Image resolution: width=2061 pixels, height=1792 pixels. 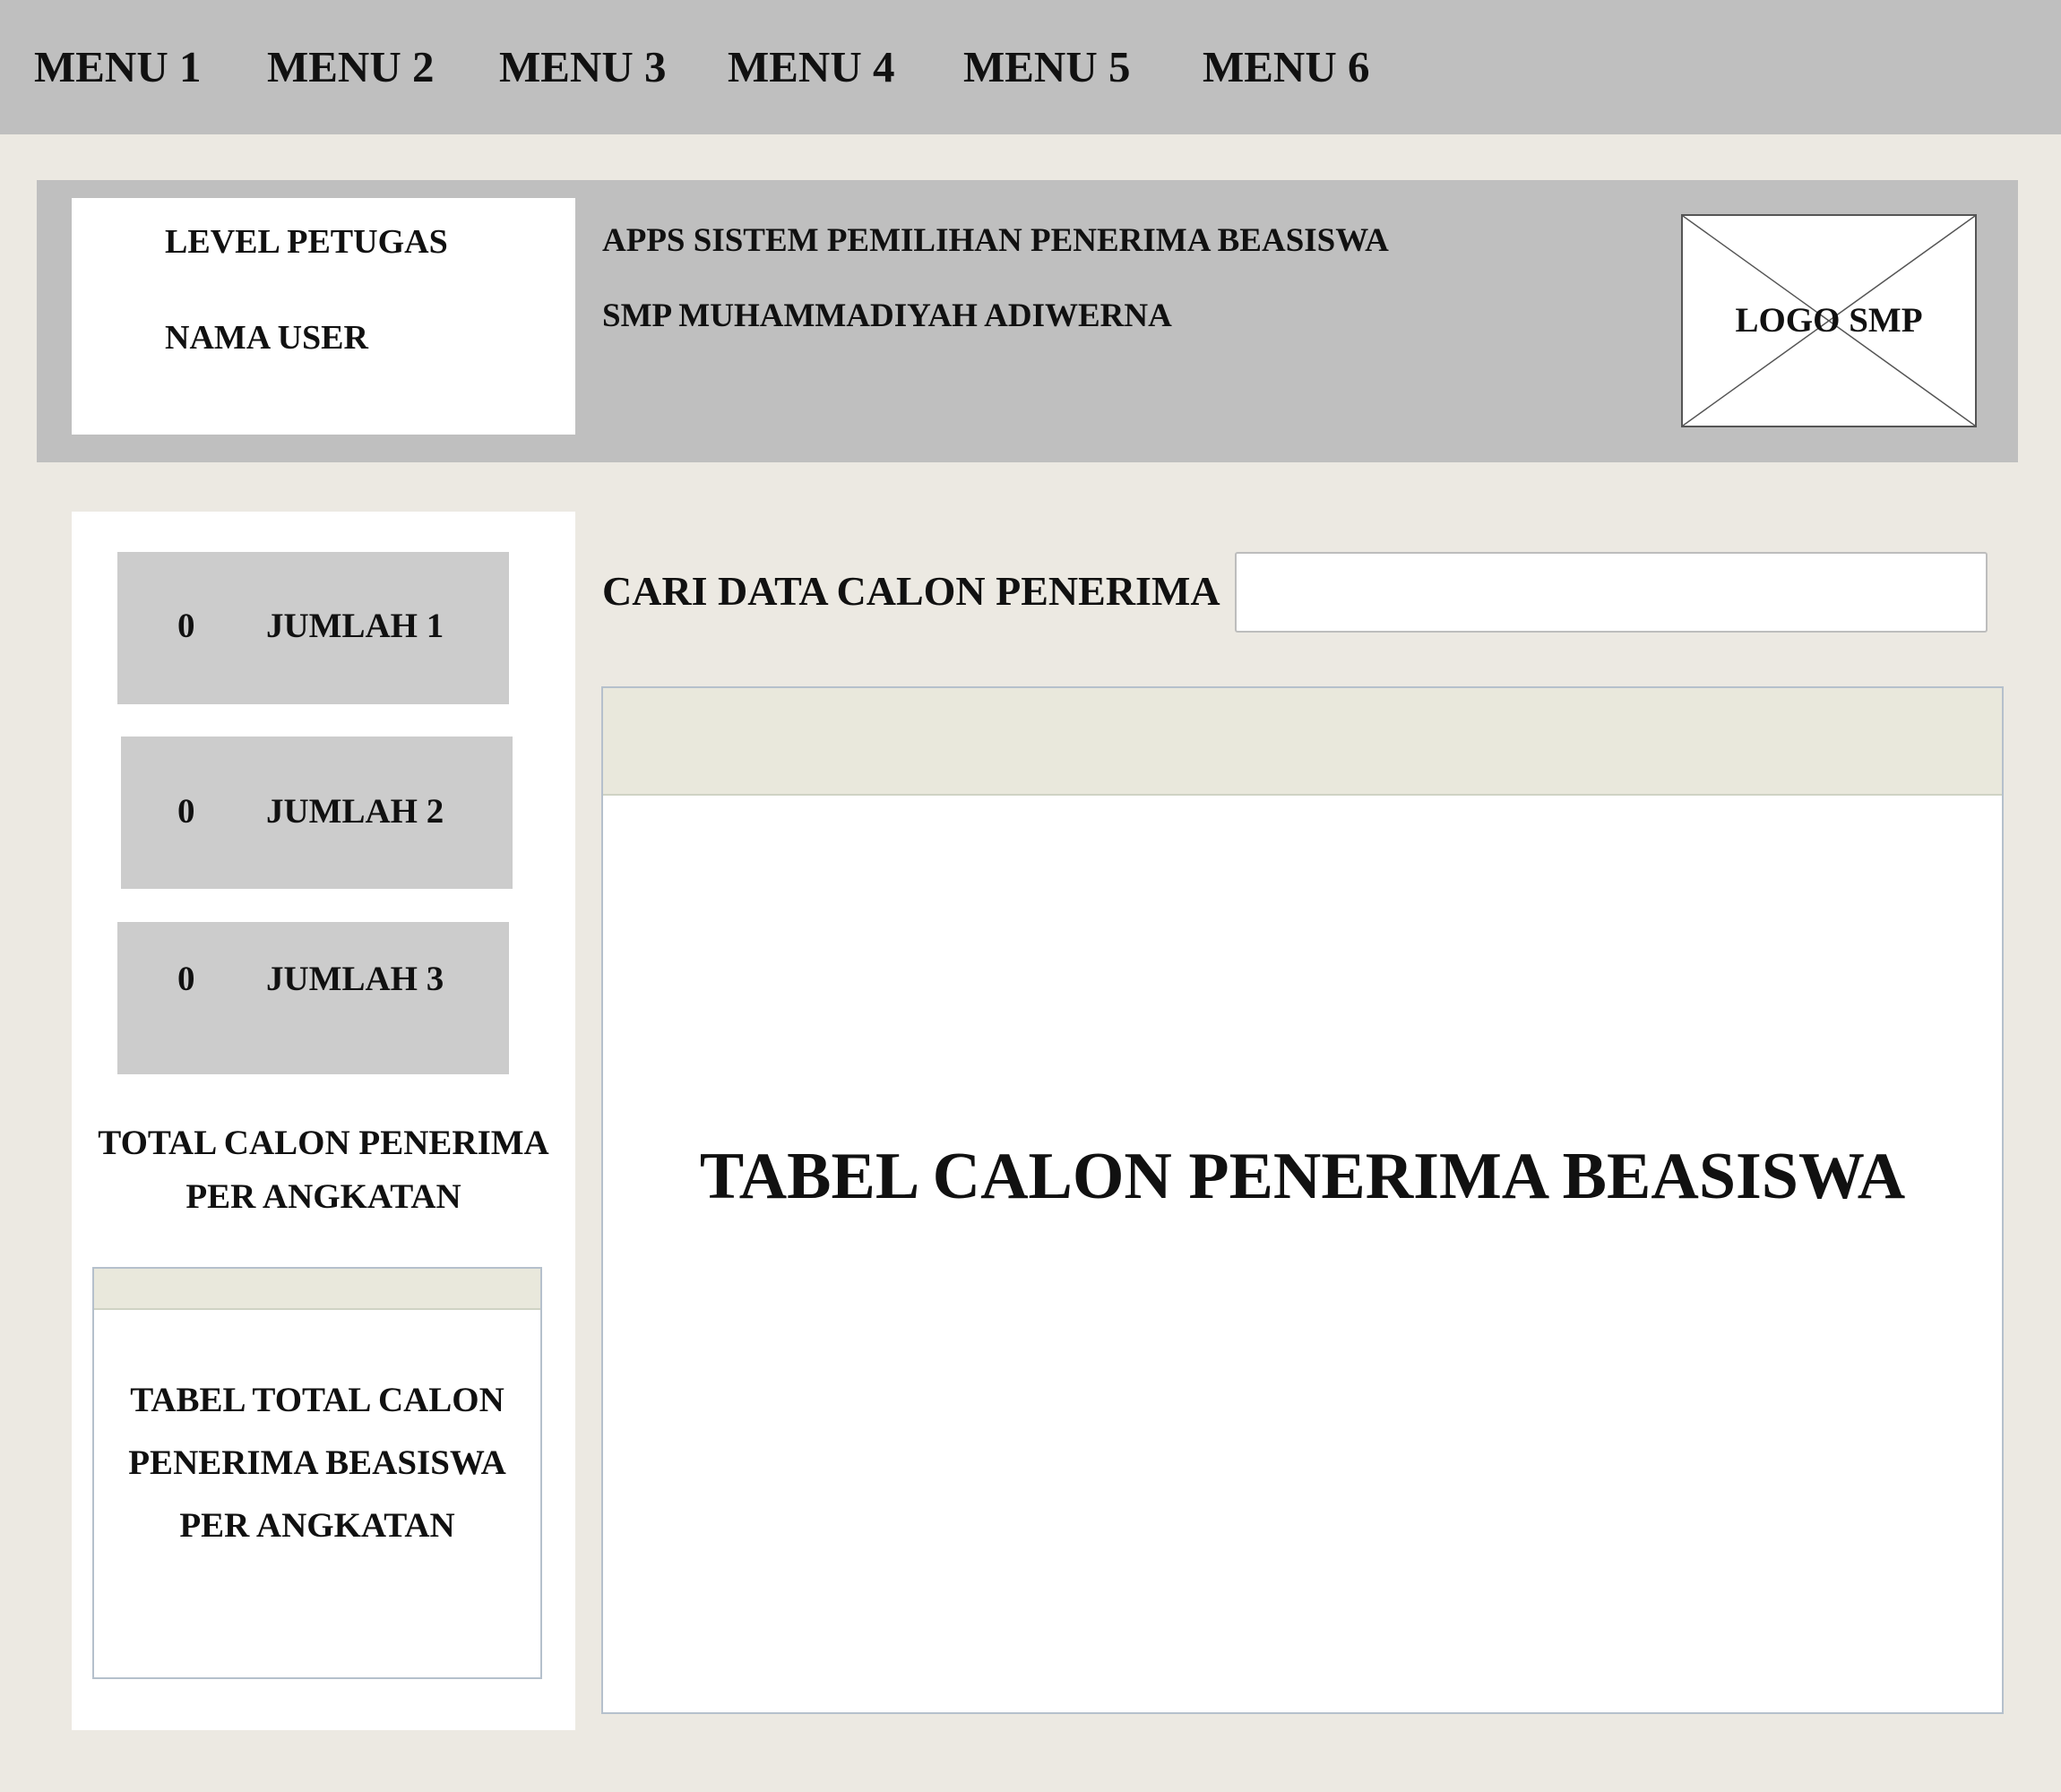 I want to click on mini-table-label-line-1: TABEL TOTAL CALON, so click(x=317, y=1400).